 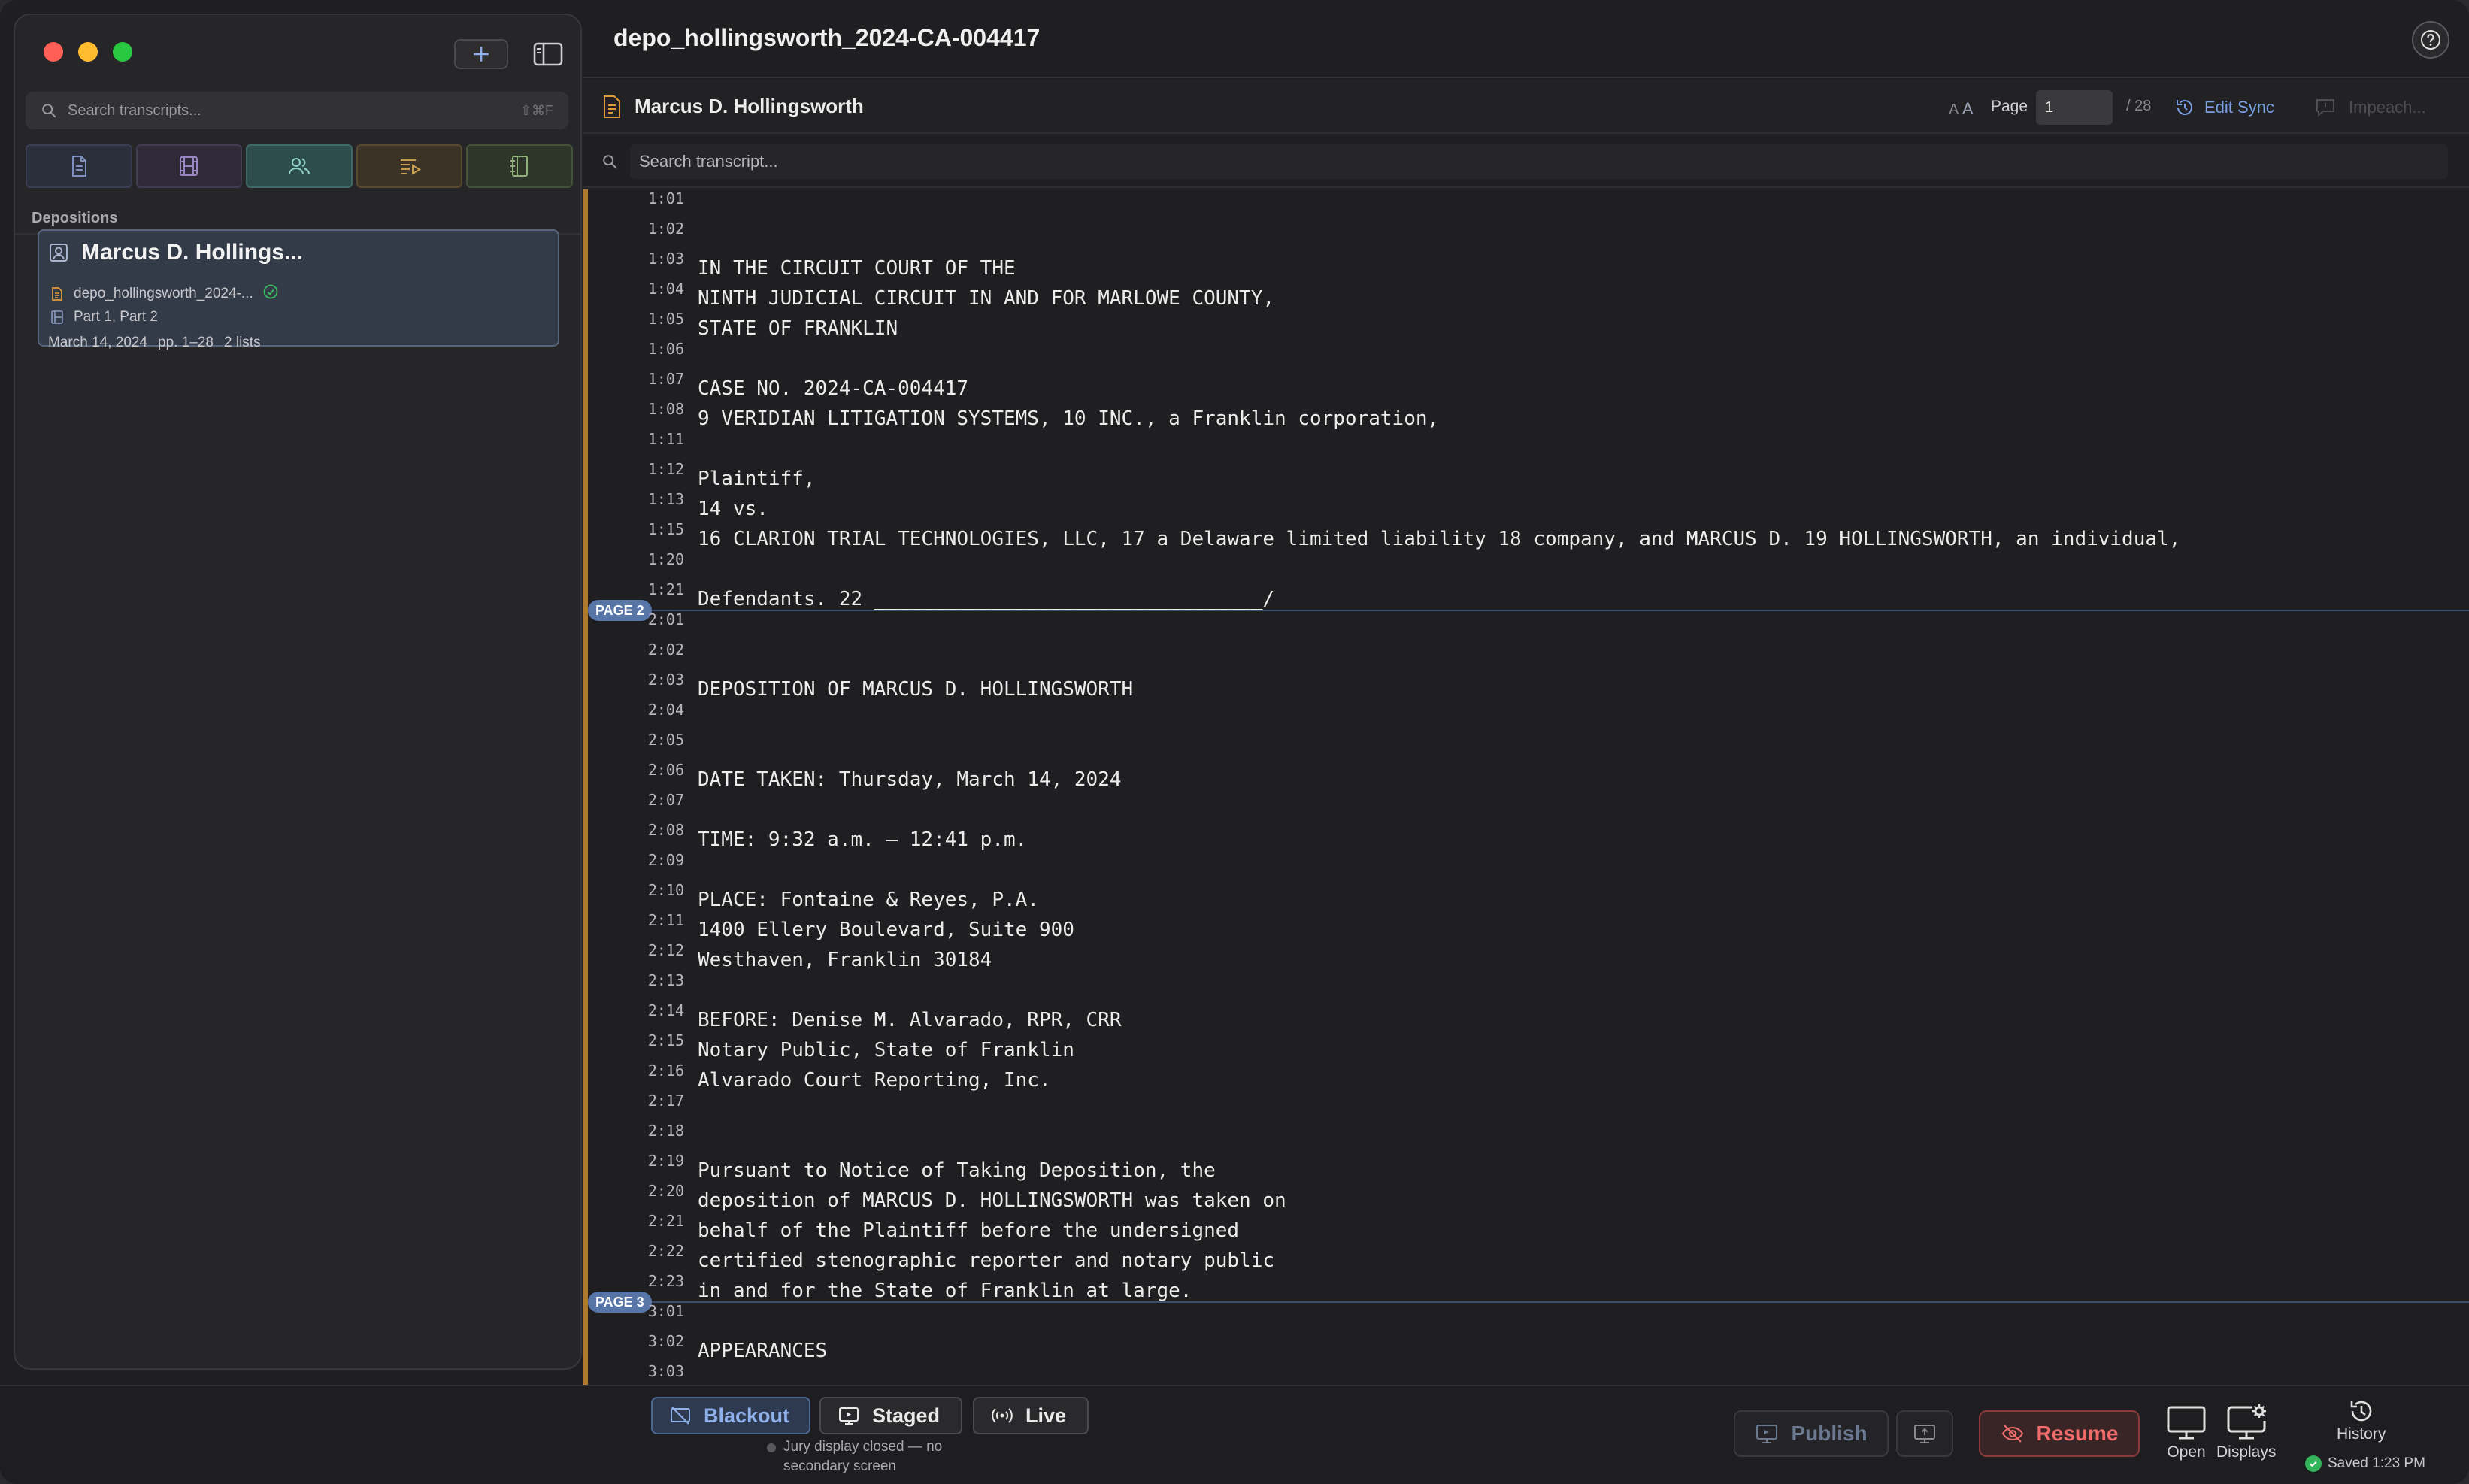 What do you see at coordinates (1526, 986) in the screenshot?
I see `transcript-line: 2:13` at bounding box center [1526, 986].